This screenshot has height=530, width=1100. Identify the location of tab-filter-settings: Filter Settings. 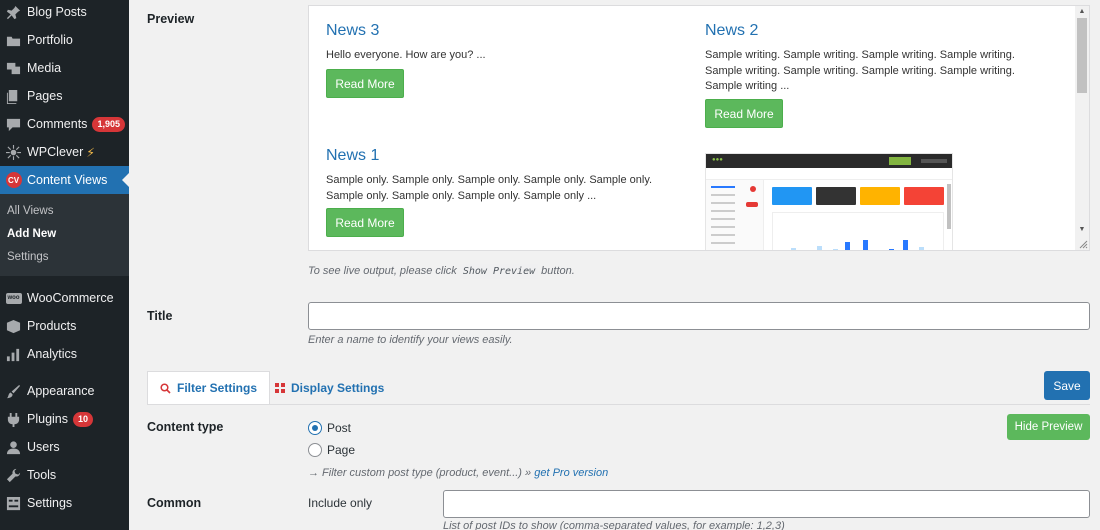
(209, 388).